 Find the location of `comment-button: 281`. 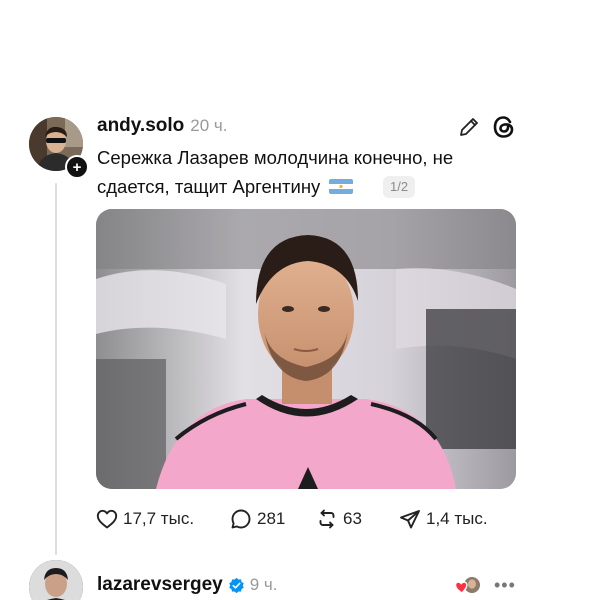

comment-button: 281 is located at coordinates (257, 519).